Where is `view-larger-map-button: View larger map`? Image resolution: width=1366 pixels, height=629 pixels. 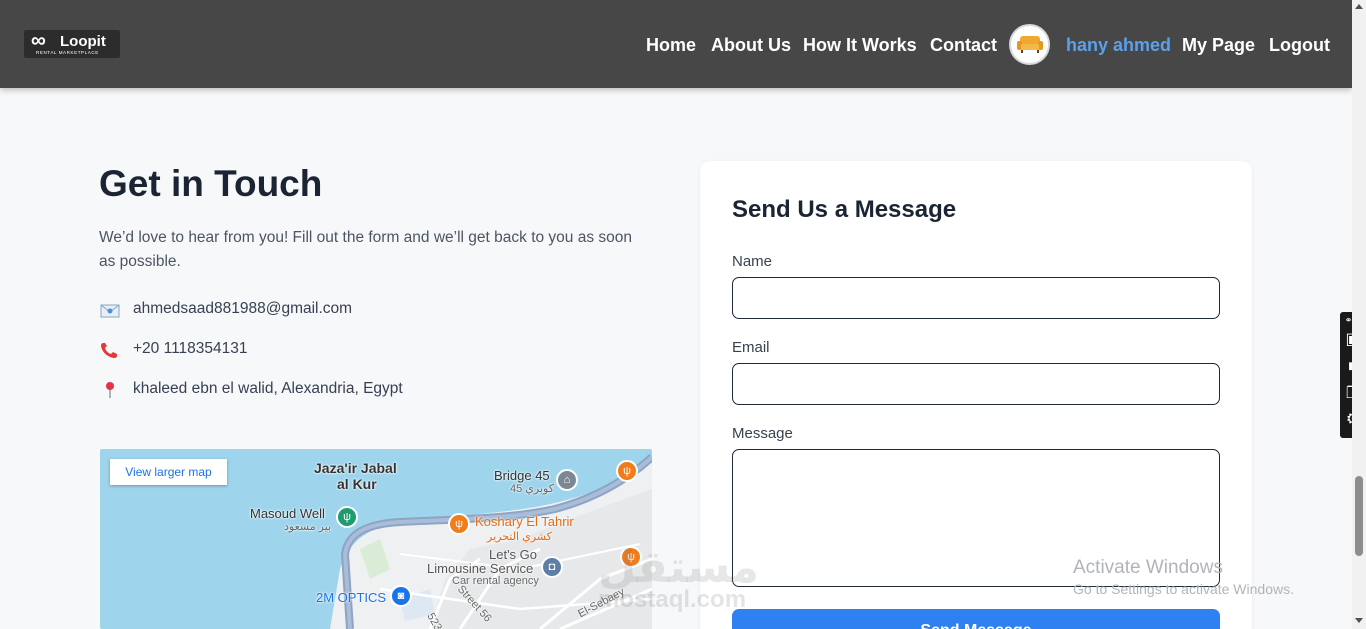 view-larger-map-button: View larger map is located at coordinates (168, 472).